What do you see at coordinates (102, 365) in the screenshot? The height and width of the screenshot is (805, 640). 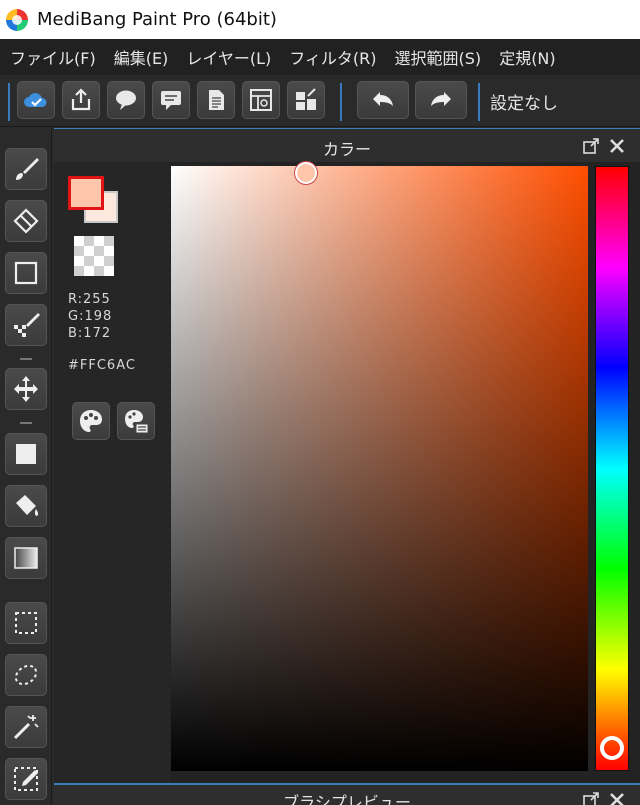 I see `hex-value: #FFC6AC` at bounding box center [102, 365].